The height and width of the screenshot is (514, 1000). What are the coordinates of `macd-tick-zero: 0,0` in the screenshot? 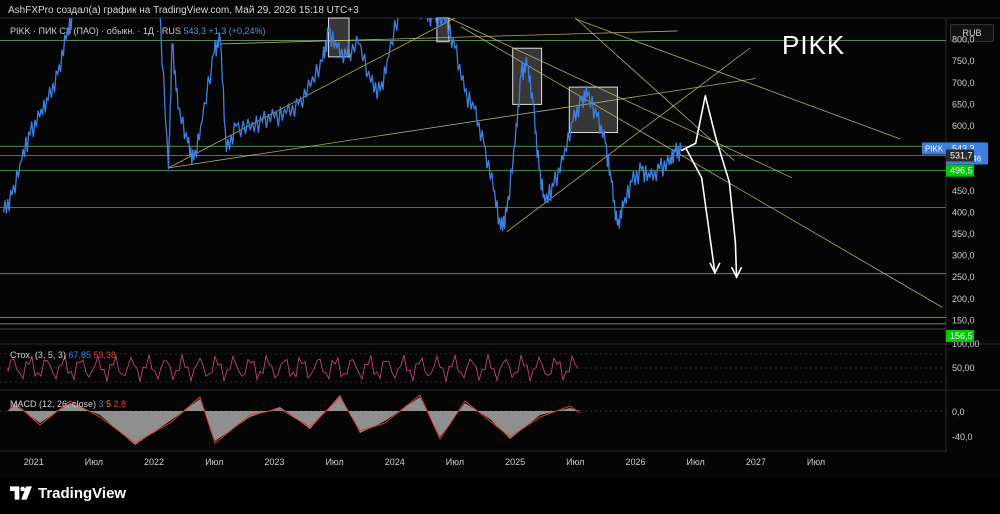 It's located at (958, 412).